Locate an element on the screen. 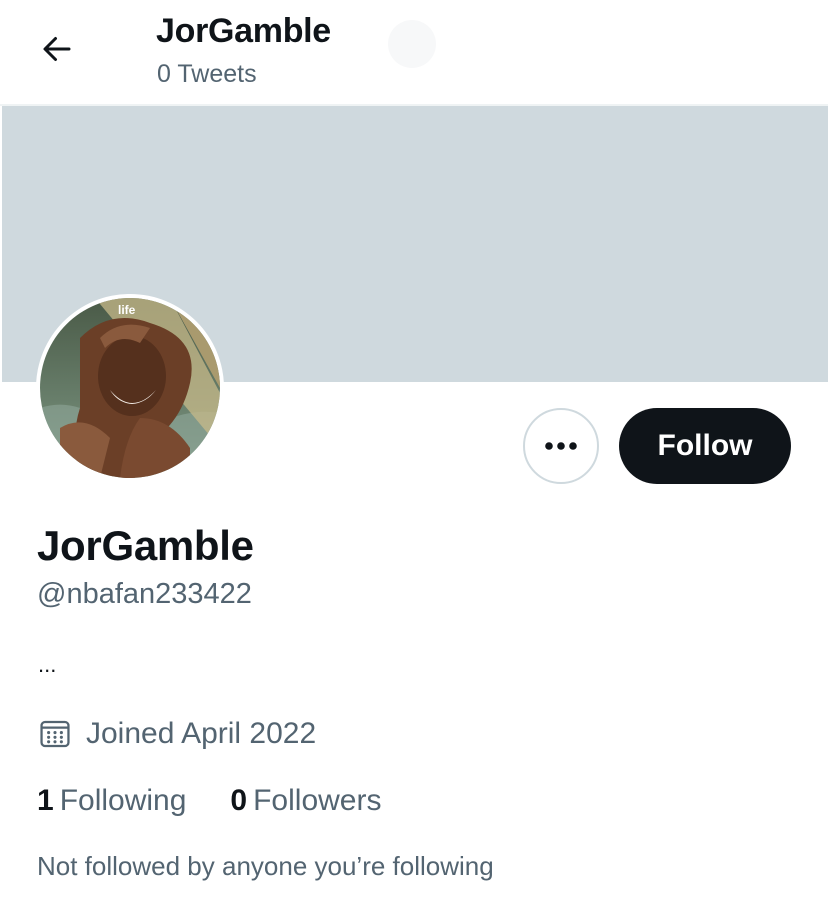  user-handle: @nbafan233422 is located at coordinates (144, 594).